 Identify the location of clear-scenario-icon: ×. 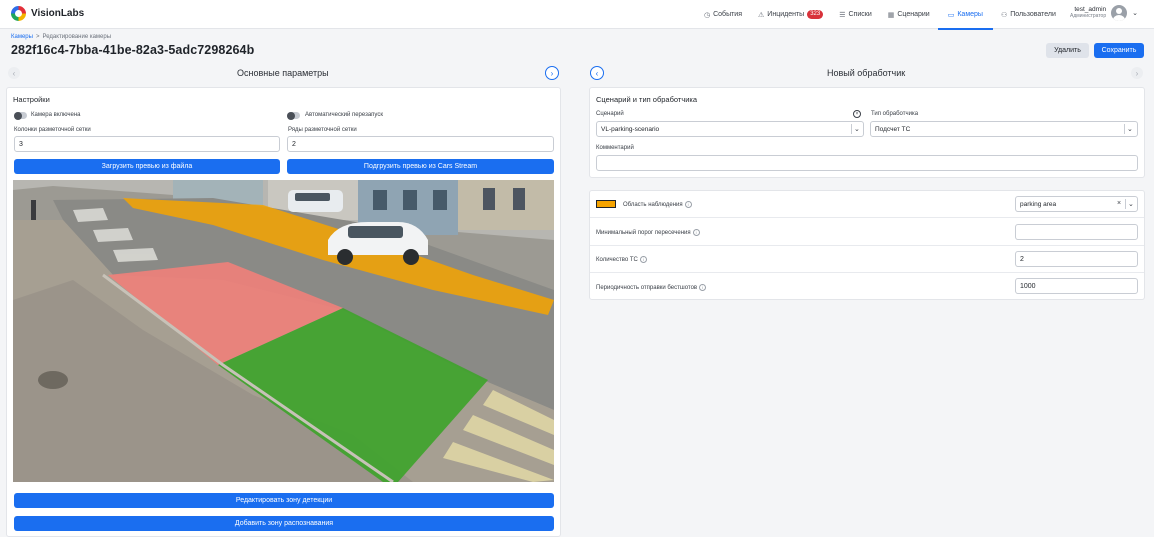
(857, 114).